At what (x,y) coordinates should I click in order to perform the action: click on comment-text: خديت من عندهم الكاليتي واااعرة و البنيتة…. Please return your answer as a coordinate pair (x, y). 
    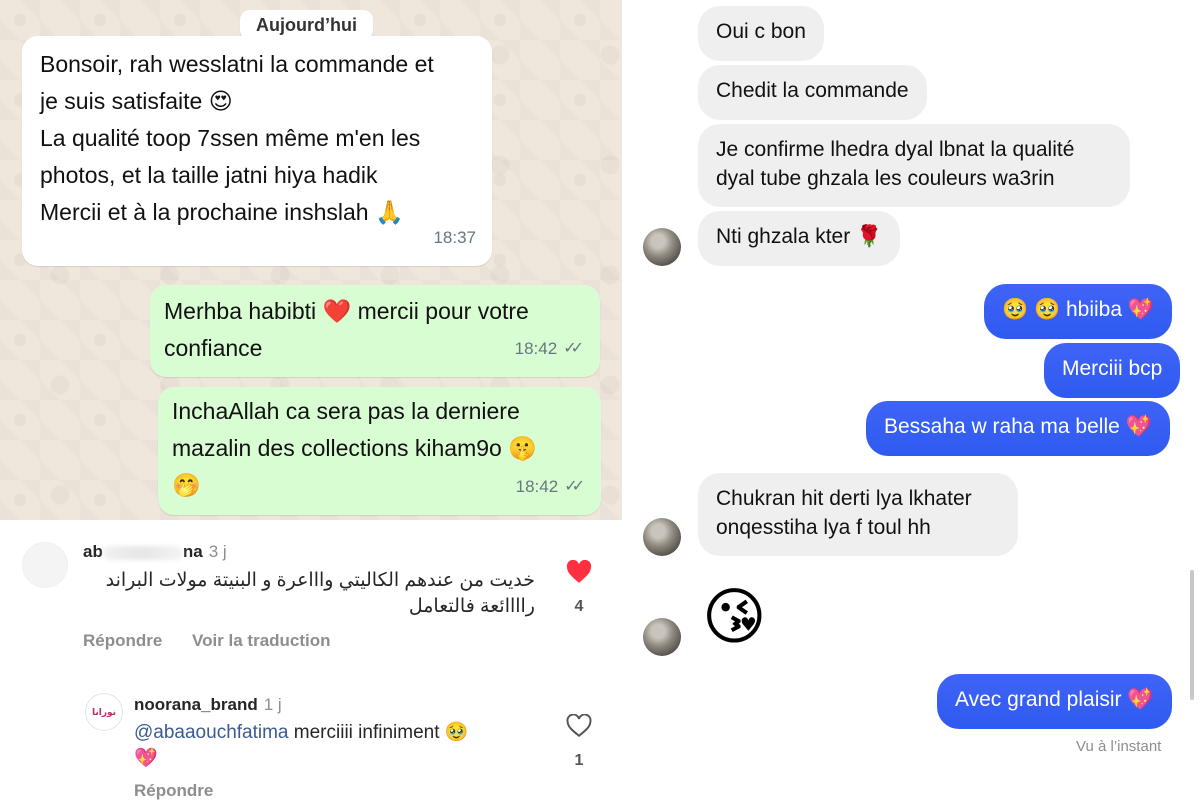
    Looking at the image, I should click on (320, 593).